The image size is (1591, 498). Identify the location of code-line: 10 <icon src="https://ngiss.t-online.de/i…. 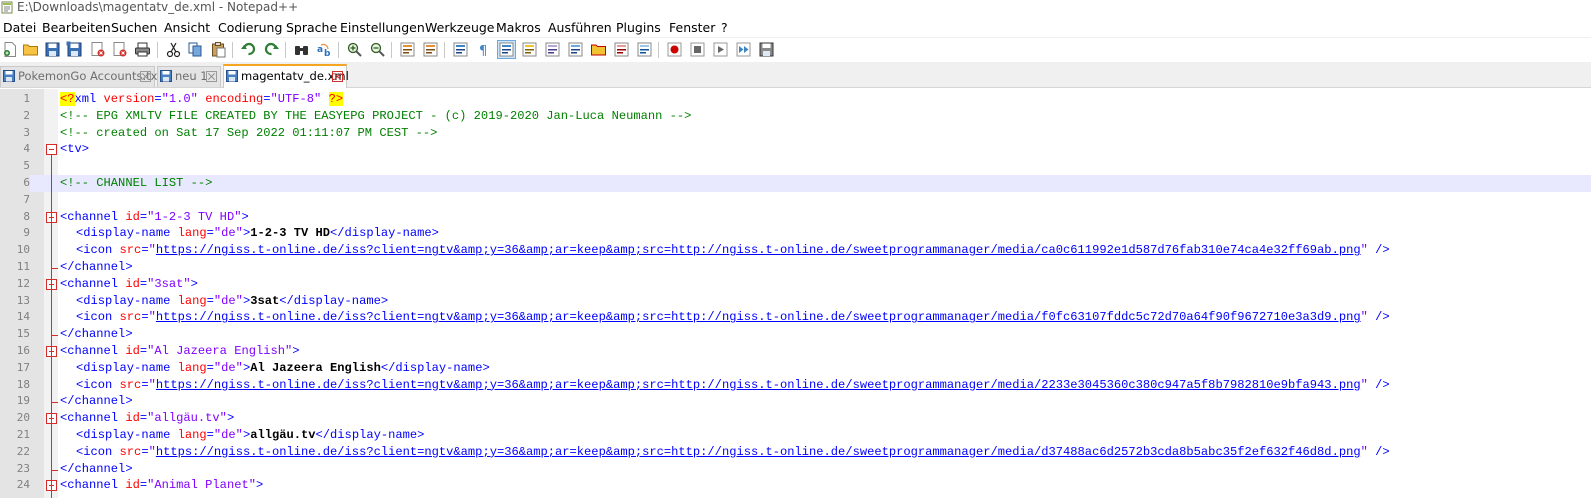
(795, 250).